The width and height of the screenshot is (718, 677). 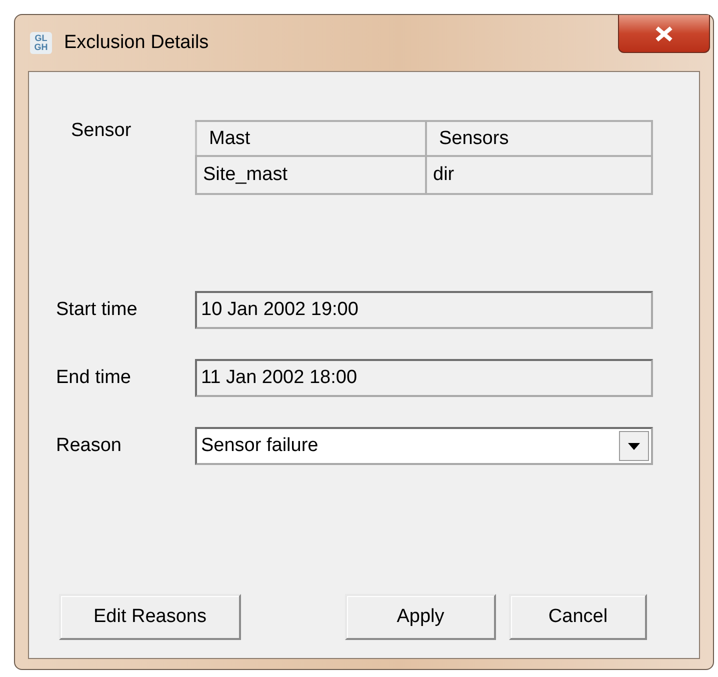 What do you see at coordinates (424, 446) in the screenshot?
I see `reason-dropdown: Sensor failure` at bounding box center [424, 446].